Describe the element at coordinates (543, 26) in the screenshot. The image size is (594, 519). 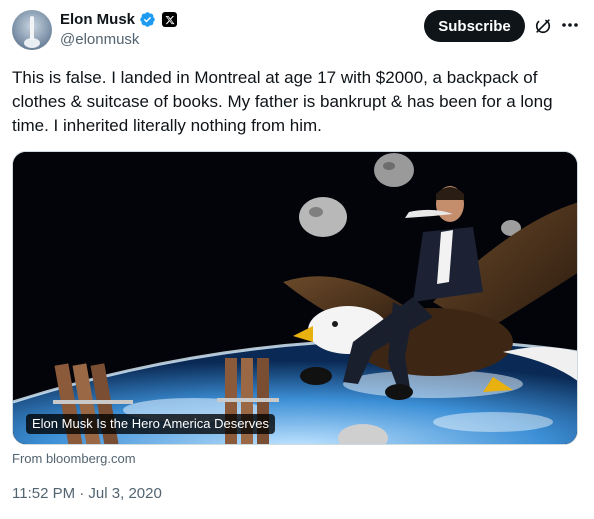
I see `grok-icon` at that location.